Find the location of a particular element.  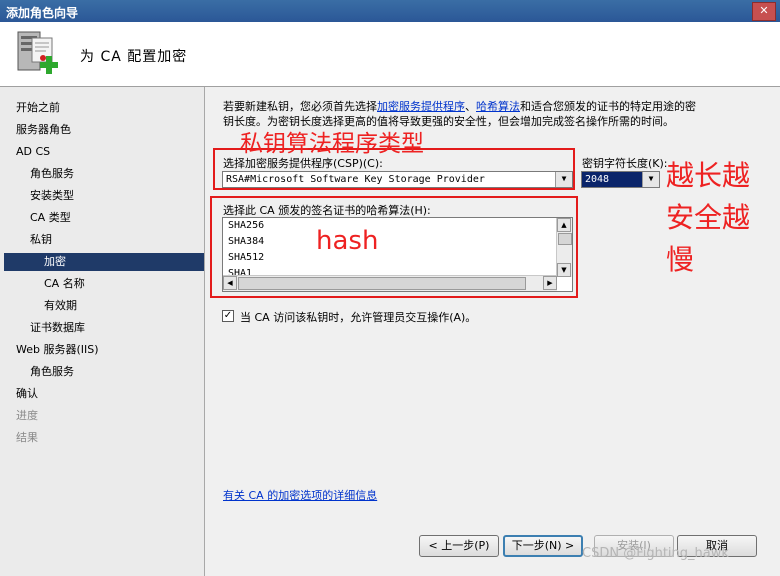

csp-annotation-note: 私钥算法程序类型 is located at coordinates (332, 144).